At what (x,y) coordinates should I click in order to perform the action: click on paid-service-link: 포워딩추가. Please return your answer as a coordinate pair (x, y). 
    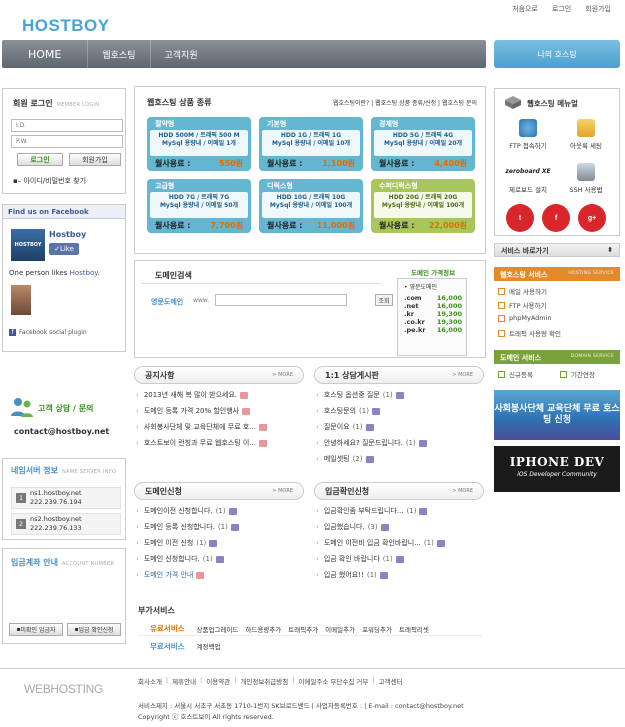
    Looking at the image, I should click on (377, 629).